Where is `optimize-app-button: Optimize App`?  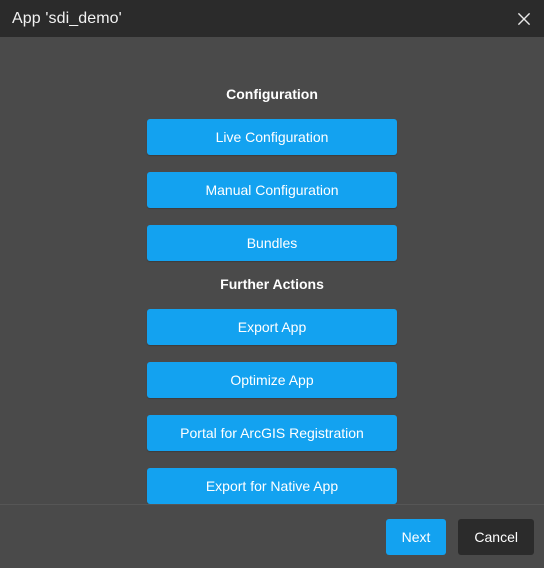 optimize-app-button: Optimize App is located at coordinates (272, 380).